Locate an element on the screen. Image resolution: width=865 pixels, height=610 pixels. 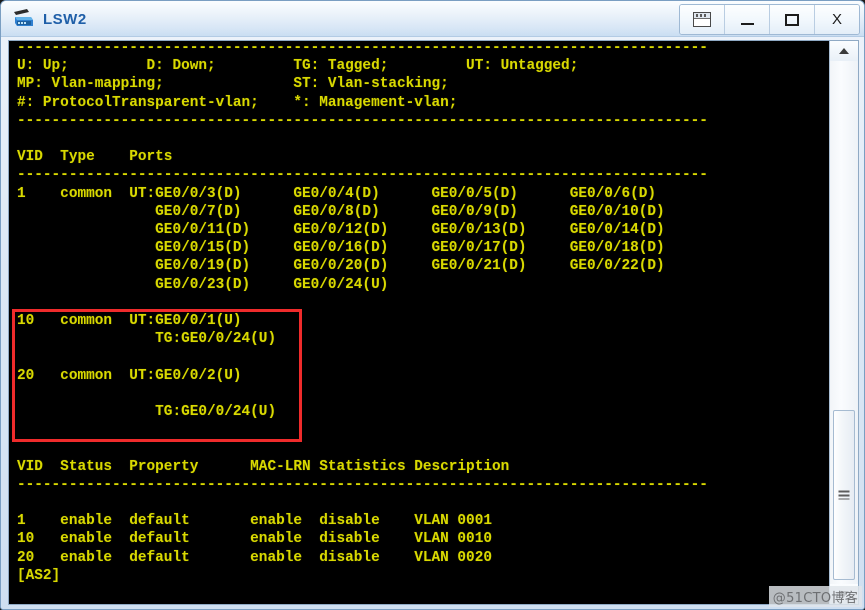
scroll-grip-icon is located at coordinates (844, 495).